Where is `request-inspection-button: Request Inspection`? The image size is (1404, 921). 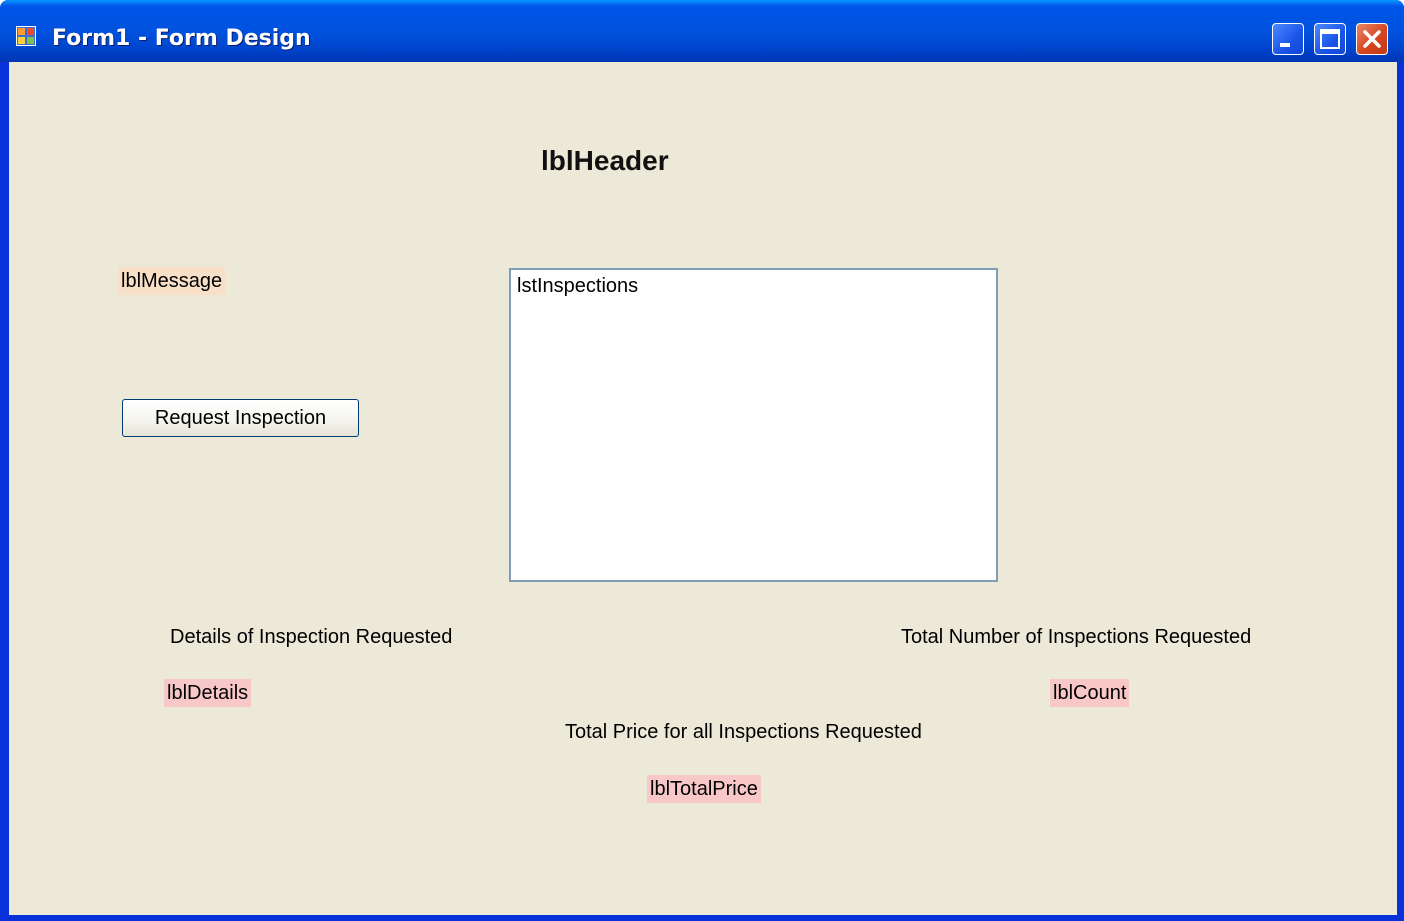
request-inspection-button: Request Inspection is located at coordinates (240, 418).